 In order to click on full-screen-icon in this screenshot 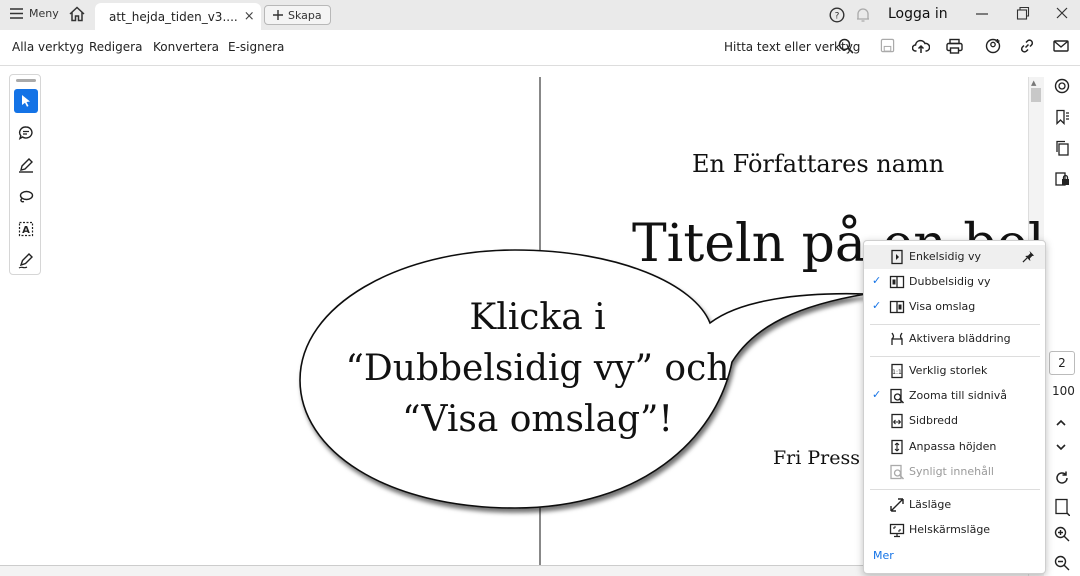, I will do `click(897, 530)`.